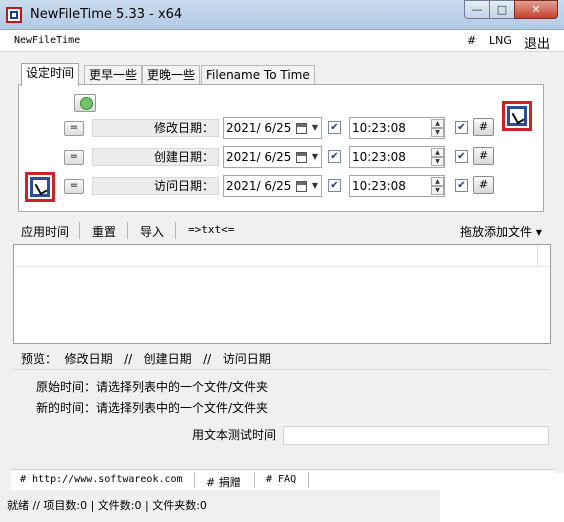  Describe the element at coordinates (171, 75) in the screenshot. I see `tab-later: 更晚一些` at that location.